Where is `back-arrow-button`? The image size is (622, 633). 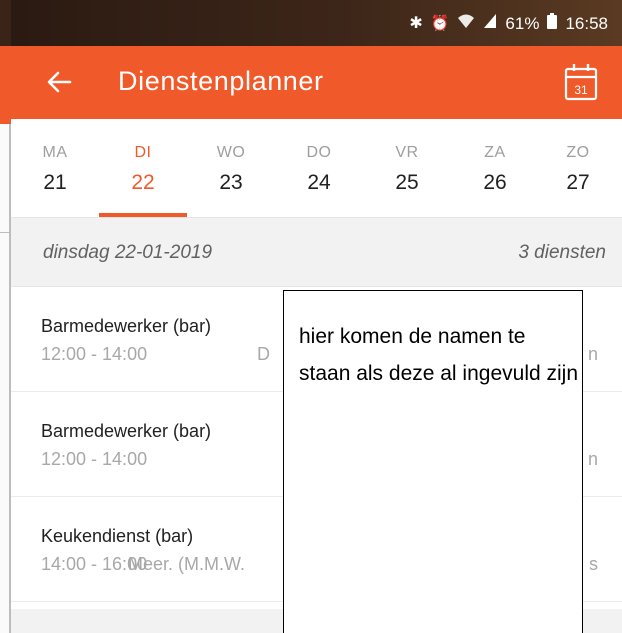
back-arrow-button is located at coordinates (59, 82).